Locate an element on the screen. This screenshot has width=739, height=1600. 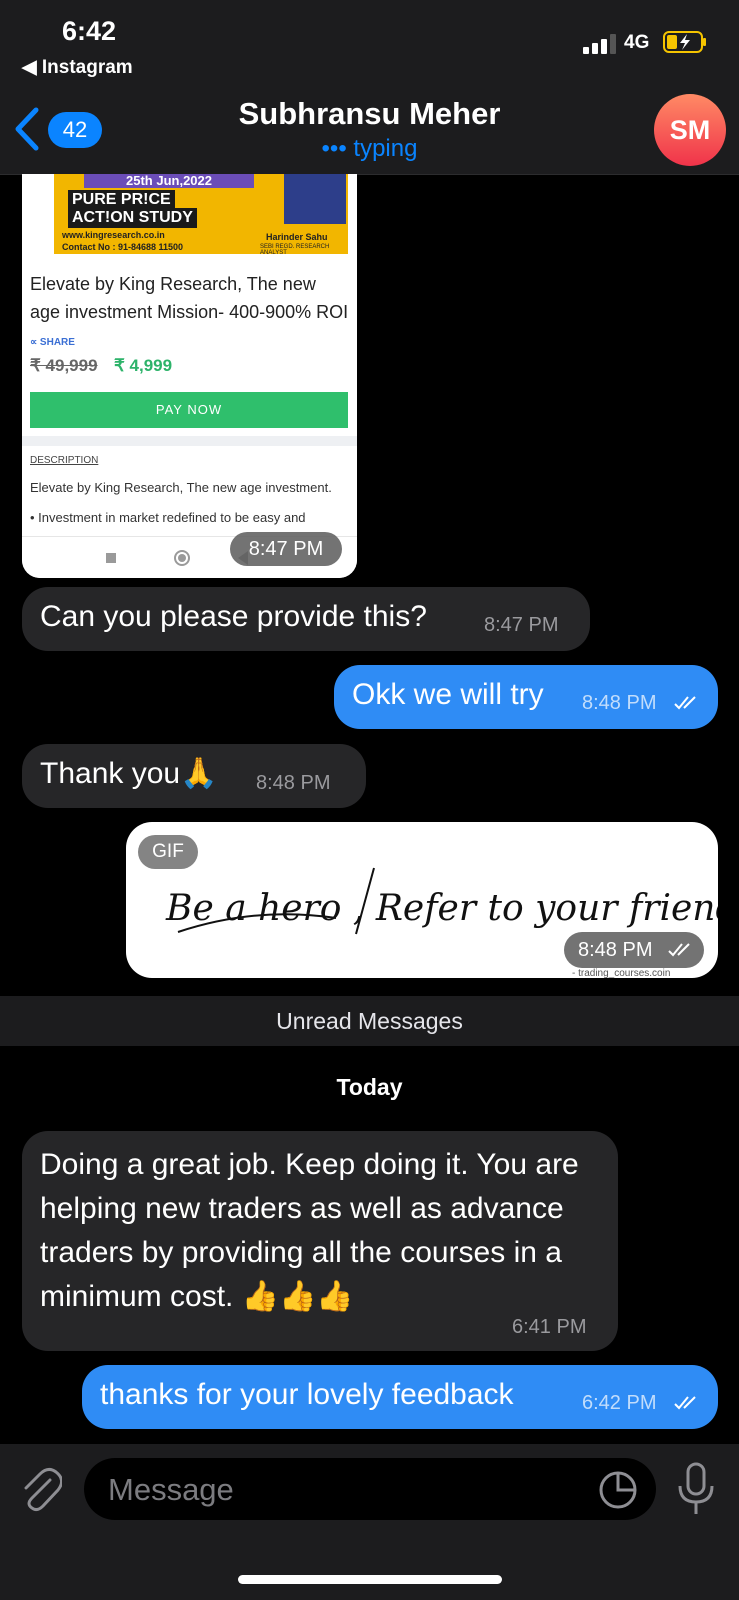
gif-time-pill: 8:48 PM is located at coordinates (634, 950).